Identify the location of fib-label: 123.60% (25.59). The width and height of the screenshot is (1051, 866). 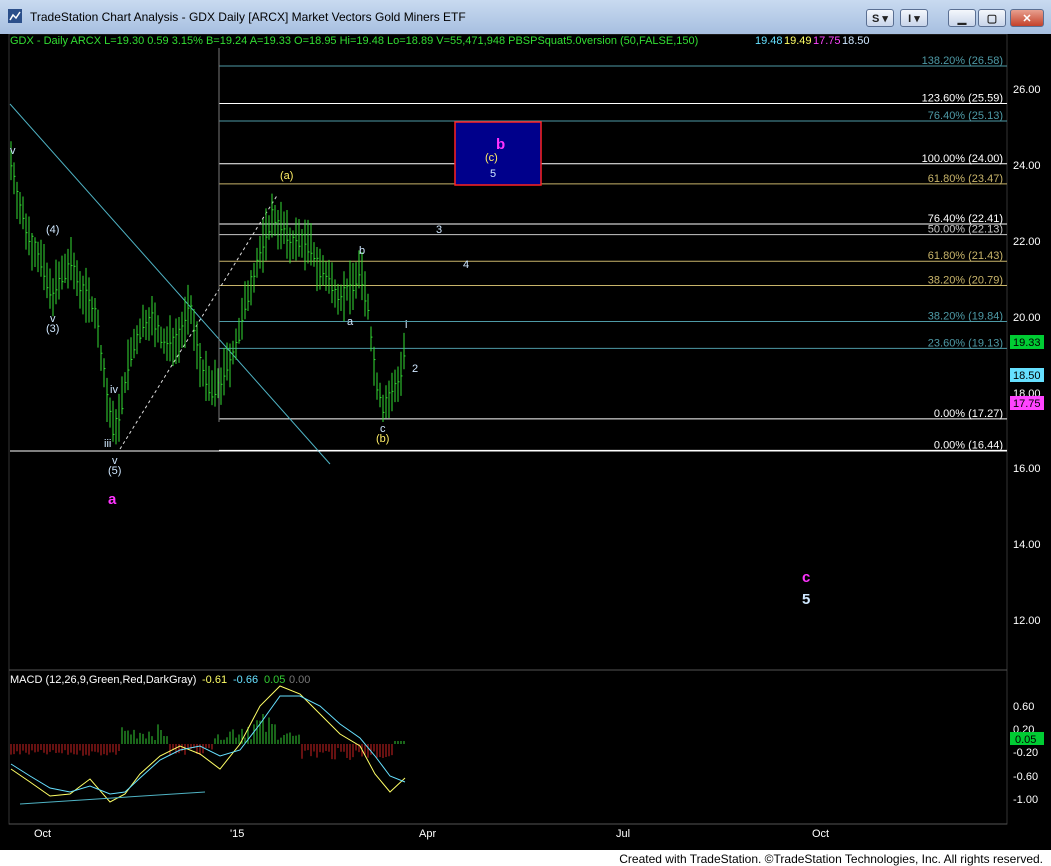
(962, 99).